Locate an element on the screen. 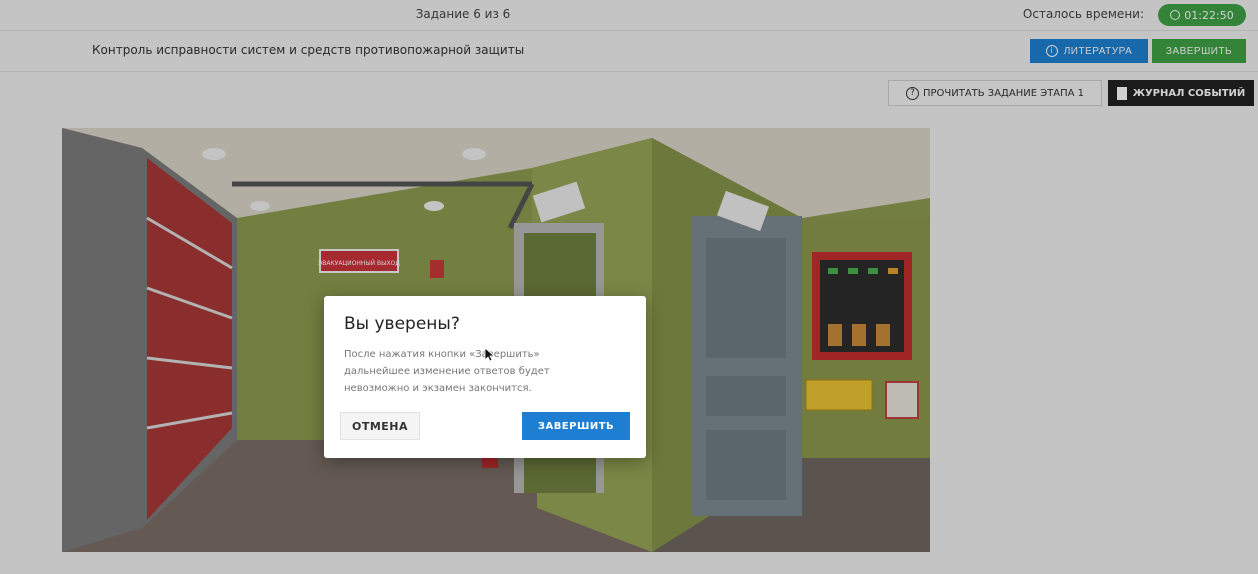 Image resolution: width=1258 pixels, height=574 pixels. mouse-cursor-icon is located at coordinates (490, 355).